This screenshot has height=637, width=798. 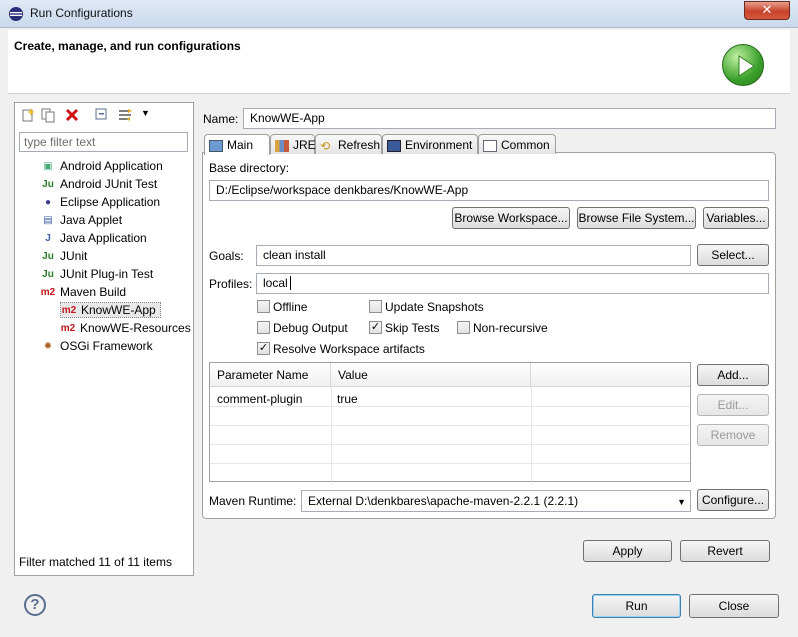 What do you see at coordinates (270, 375) in the screenshot?
I see `column-header-parameter-name: Parameter Name` at bounding box center [270, 375].